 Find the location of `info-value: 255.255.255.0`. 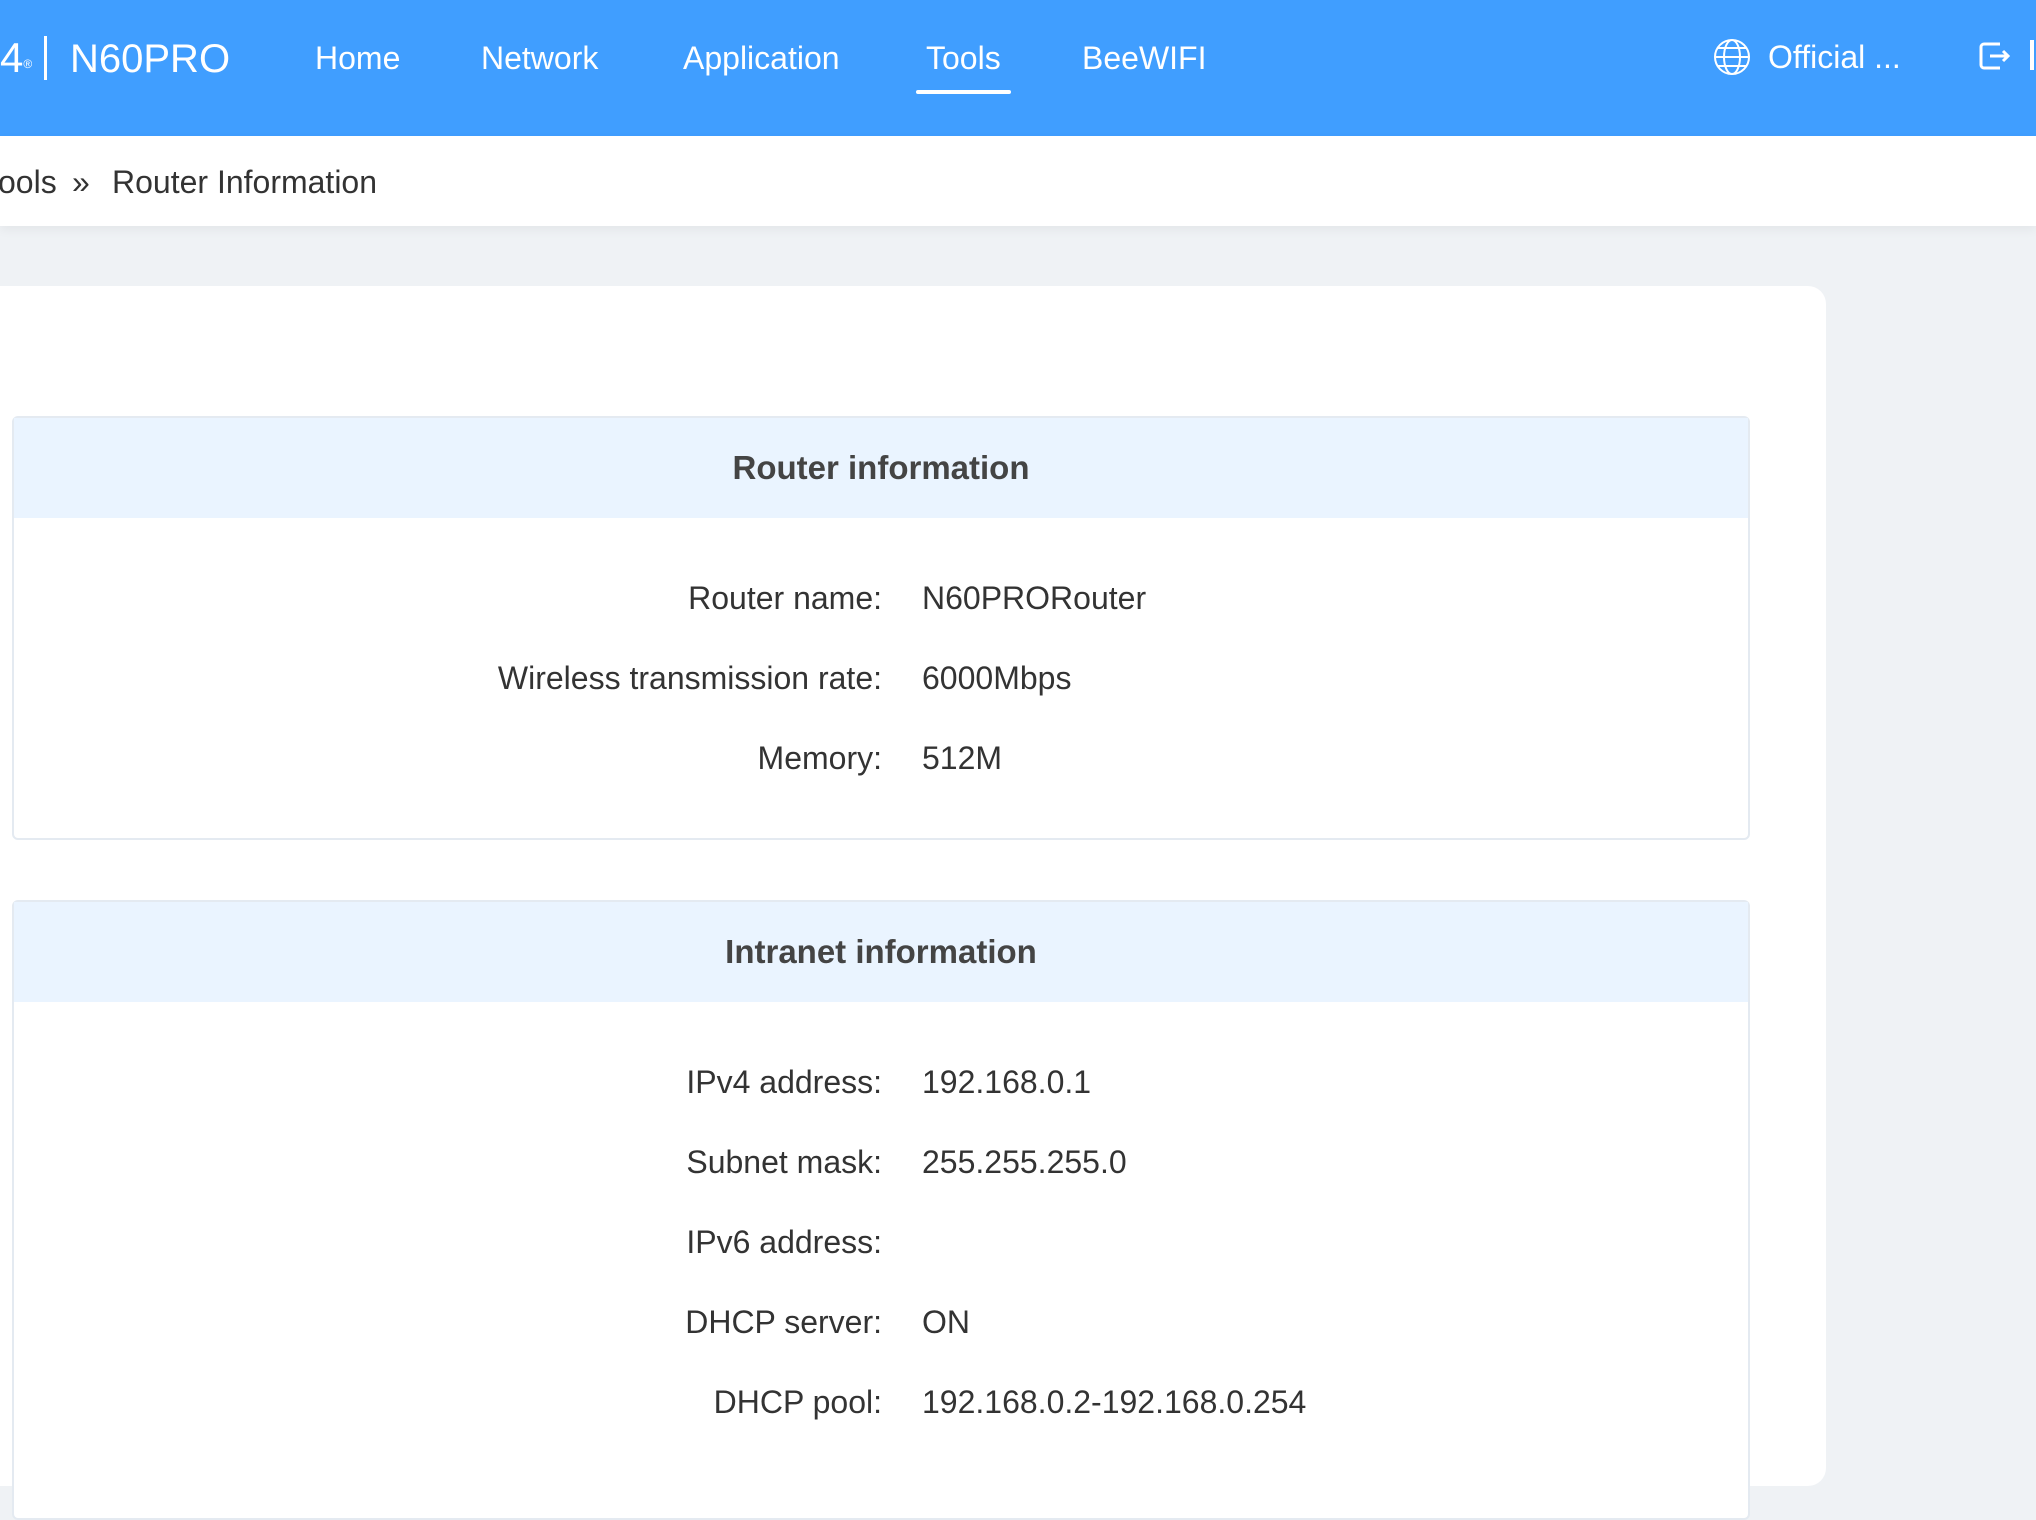

info-value: 255.255.255.0 is located at coordinates (1024, 1162).